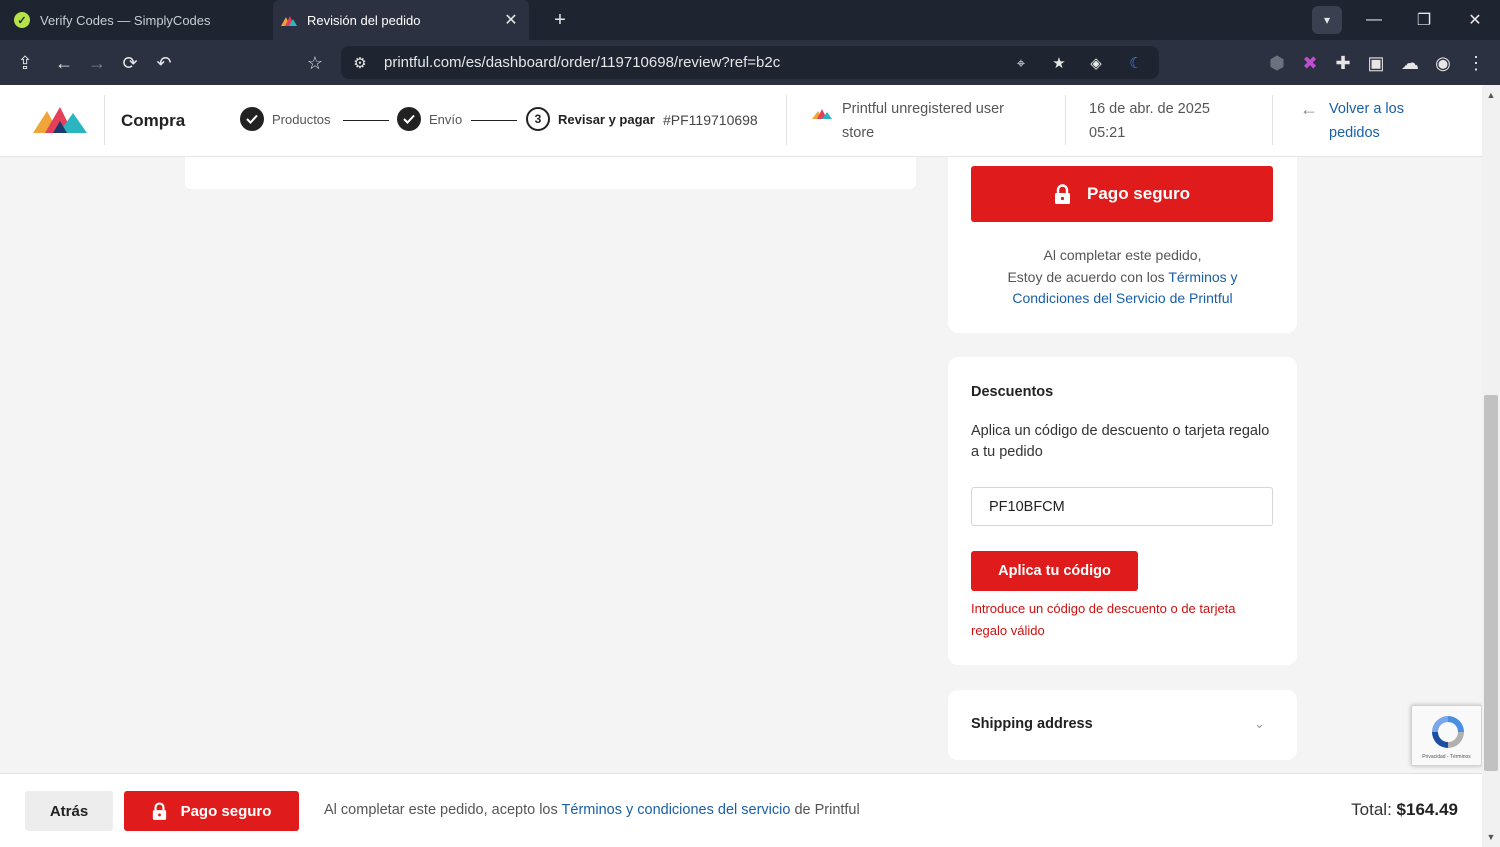  What do you see at coordinates (1443, 63) in the screenshot?
I see `profile-avatar-icon: ◉` at bounding box center [1443, 63].